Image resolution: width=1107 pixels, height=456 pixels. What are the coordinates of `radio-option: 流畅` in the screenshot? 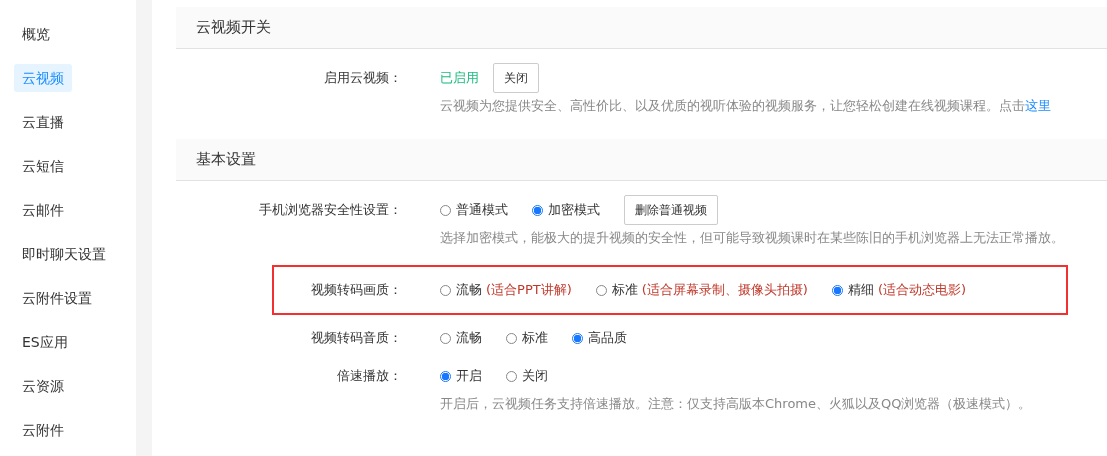 It's located at (461, 338).